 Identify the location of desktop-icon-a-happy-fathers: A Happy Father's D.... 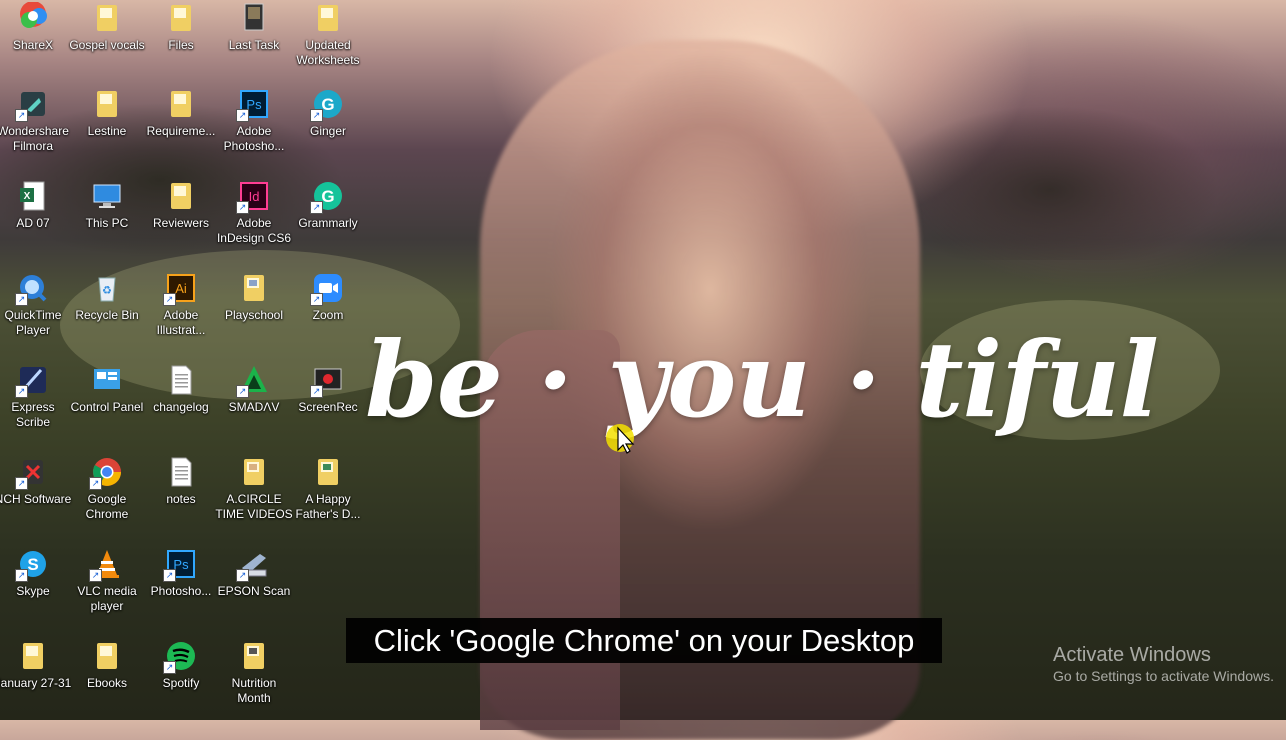
(328, 497).